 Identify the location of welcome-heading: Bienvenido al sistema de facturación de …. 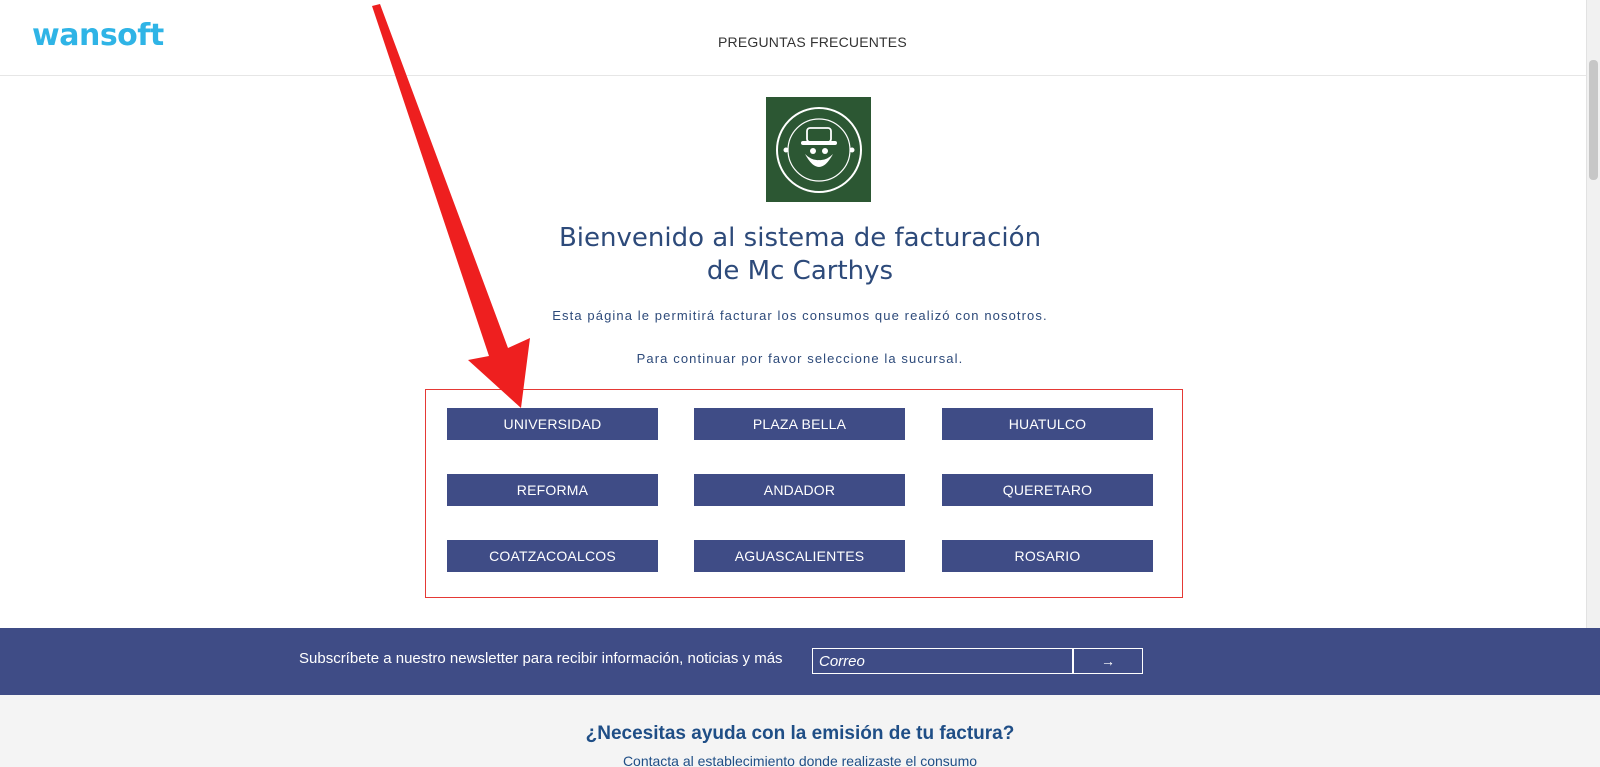
(800, 255).